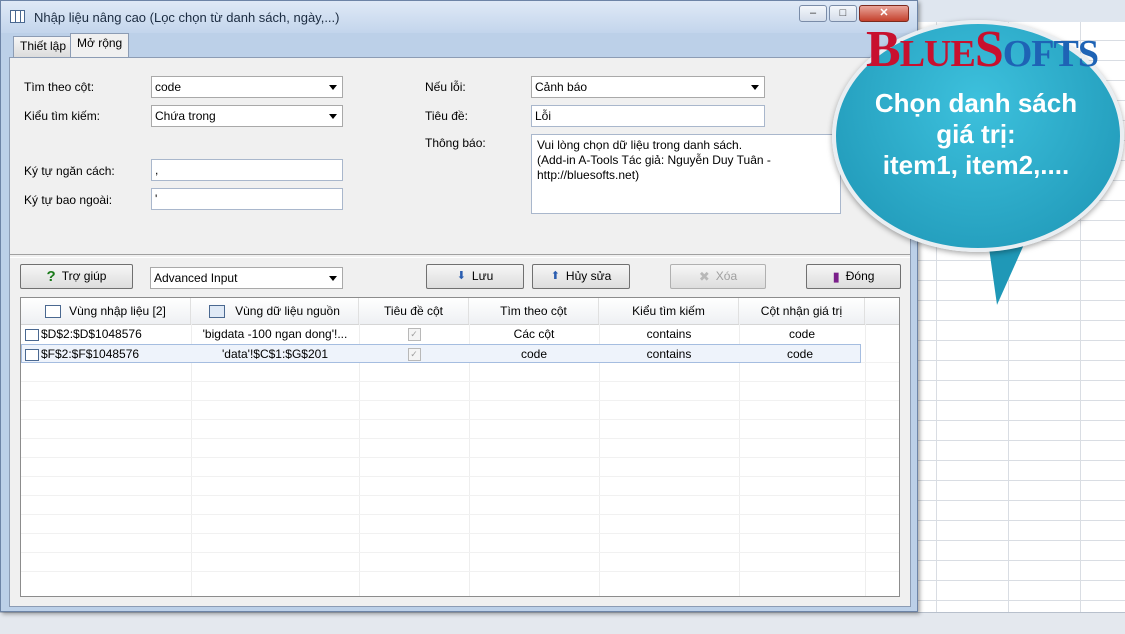 This screenshot has width=1125, height=634. Describe the element at coordinates (648, 116) in the screenshot. I see `error-title-input: Lỗi` at that location.